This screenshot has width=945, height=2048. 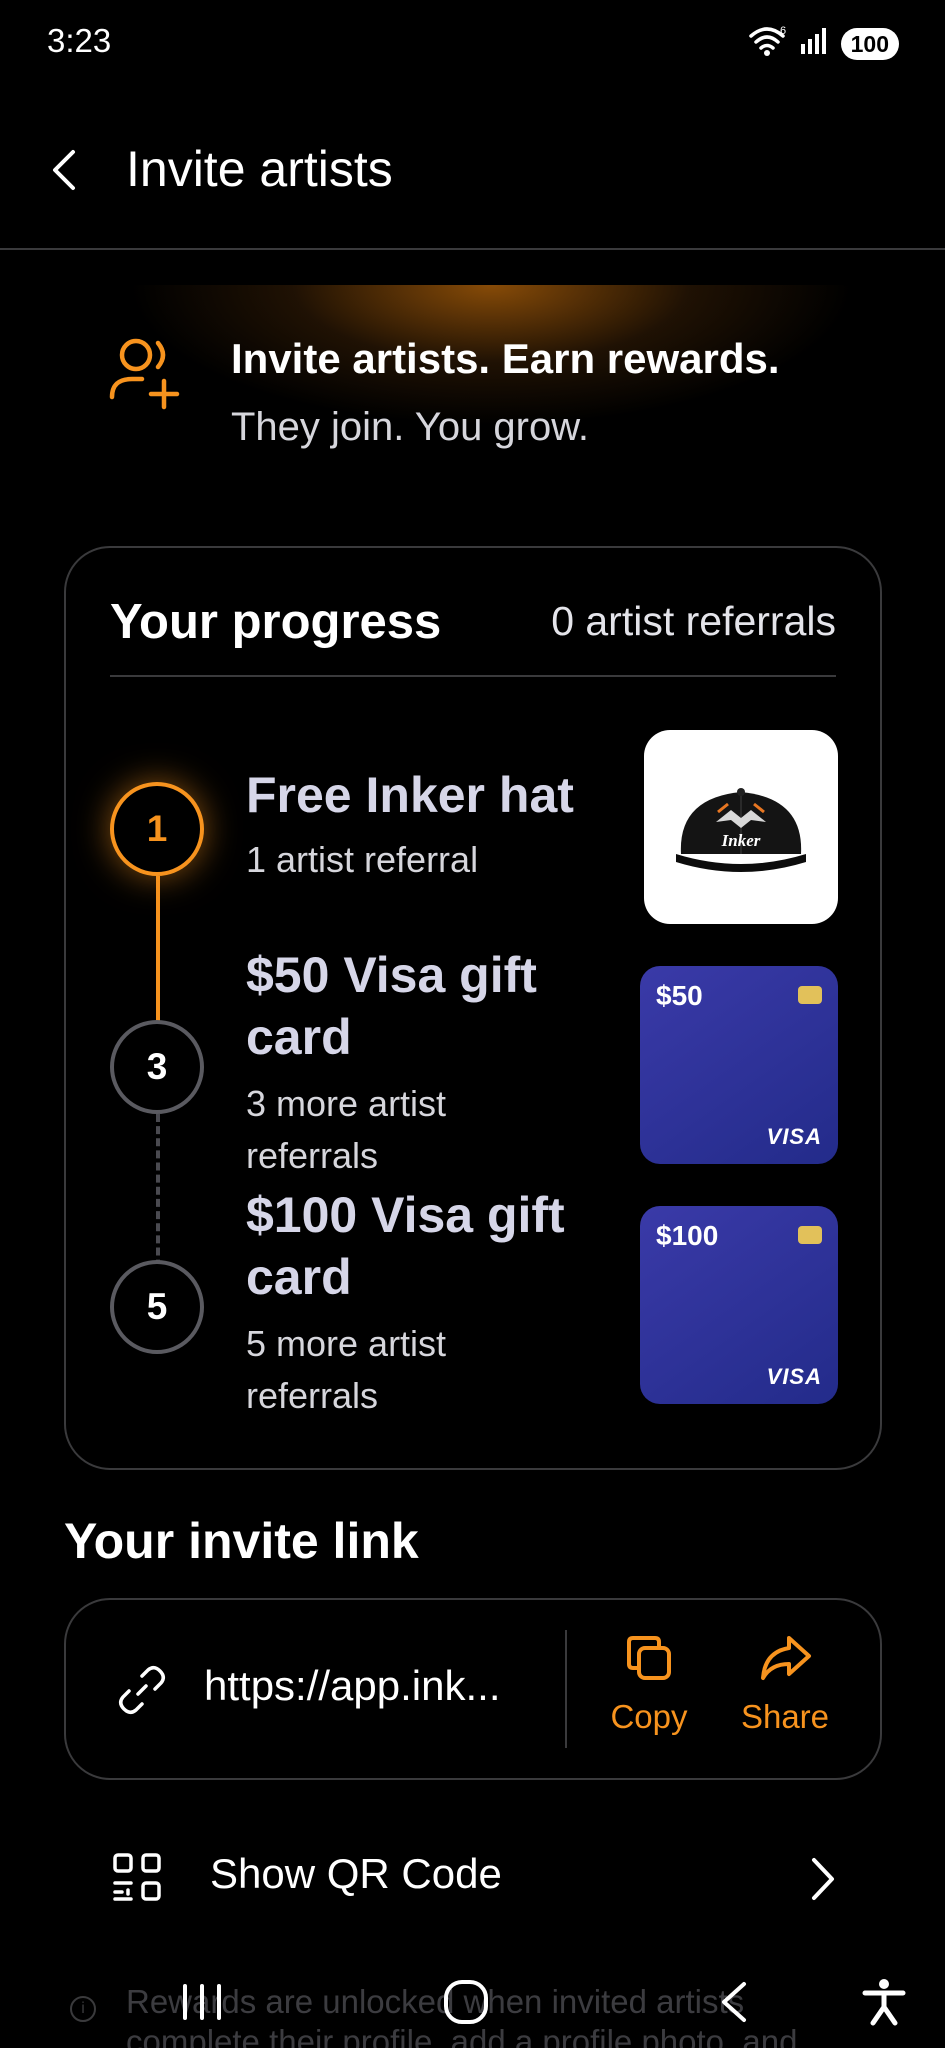 I want to click on accessibility-button, so click(x=884, y=2002).